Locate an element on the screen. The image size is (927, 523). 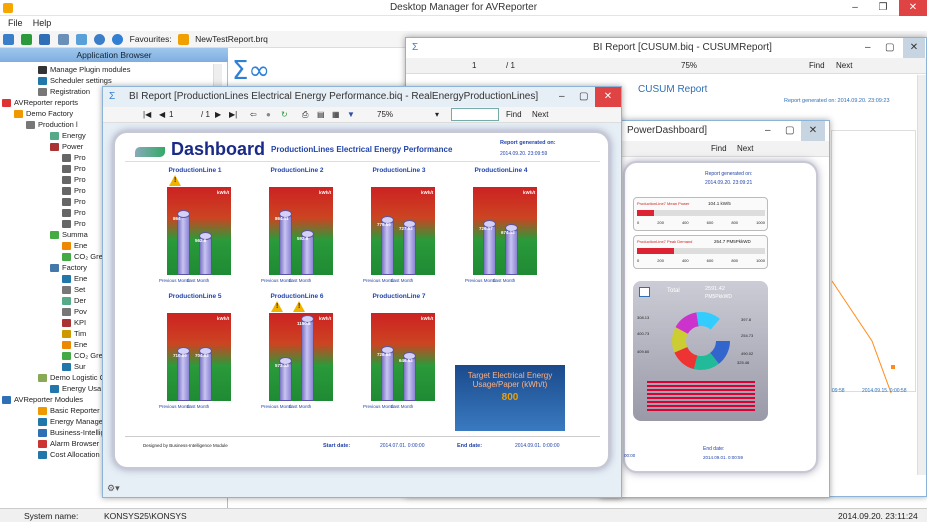
layout-icon: ▤ is located at coordinates (321, 114).